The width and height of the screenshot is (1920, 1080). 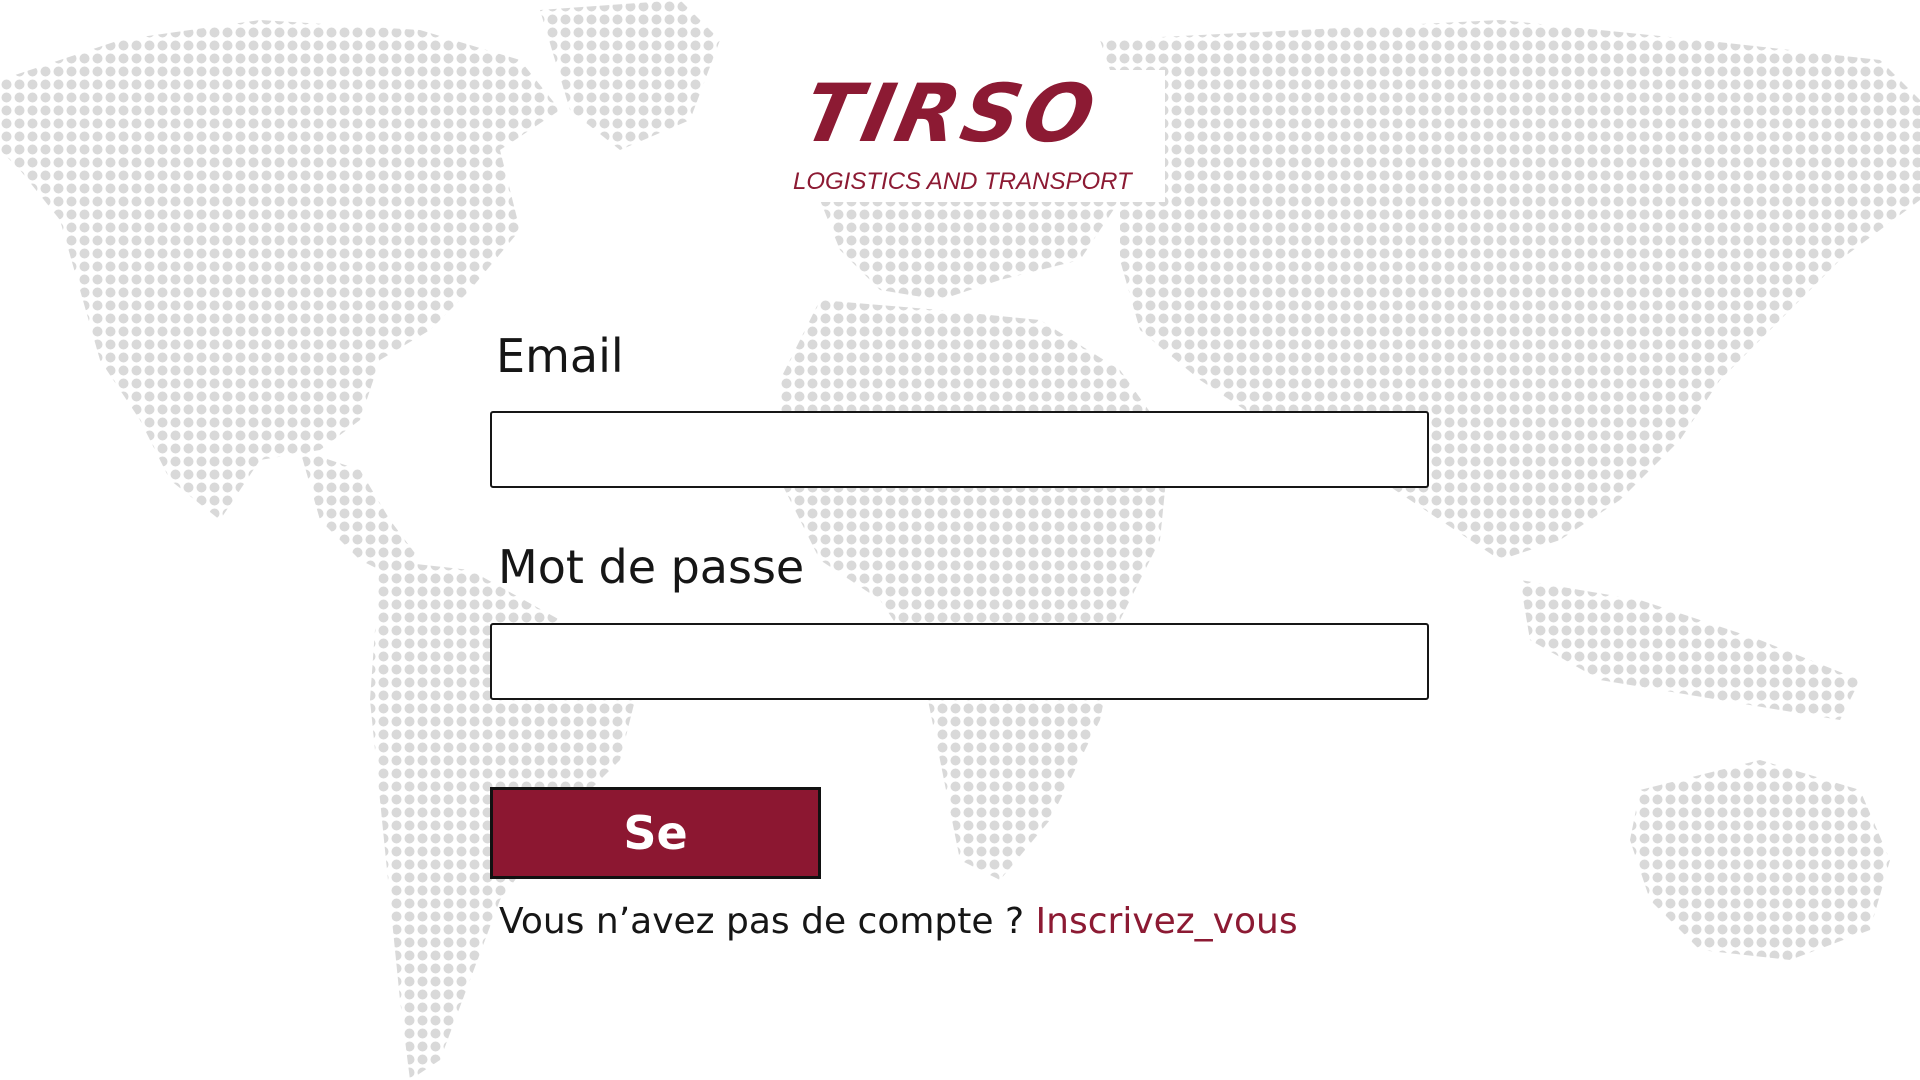 What do you see at coordinates (767, 921) in the screenshot?
I see `signup-prompt-text: Vous n’avez pas de compte ?` at bounding box center [767, 921].